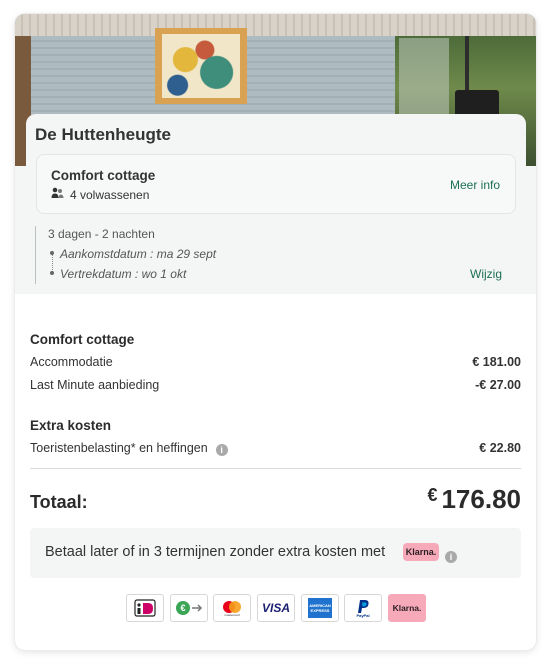  I want to click on mastercard-icon: mastercard, so click(232, 608).